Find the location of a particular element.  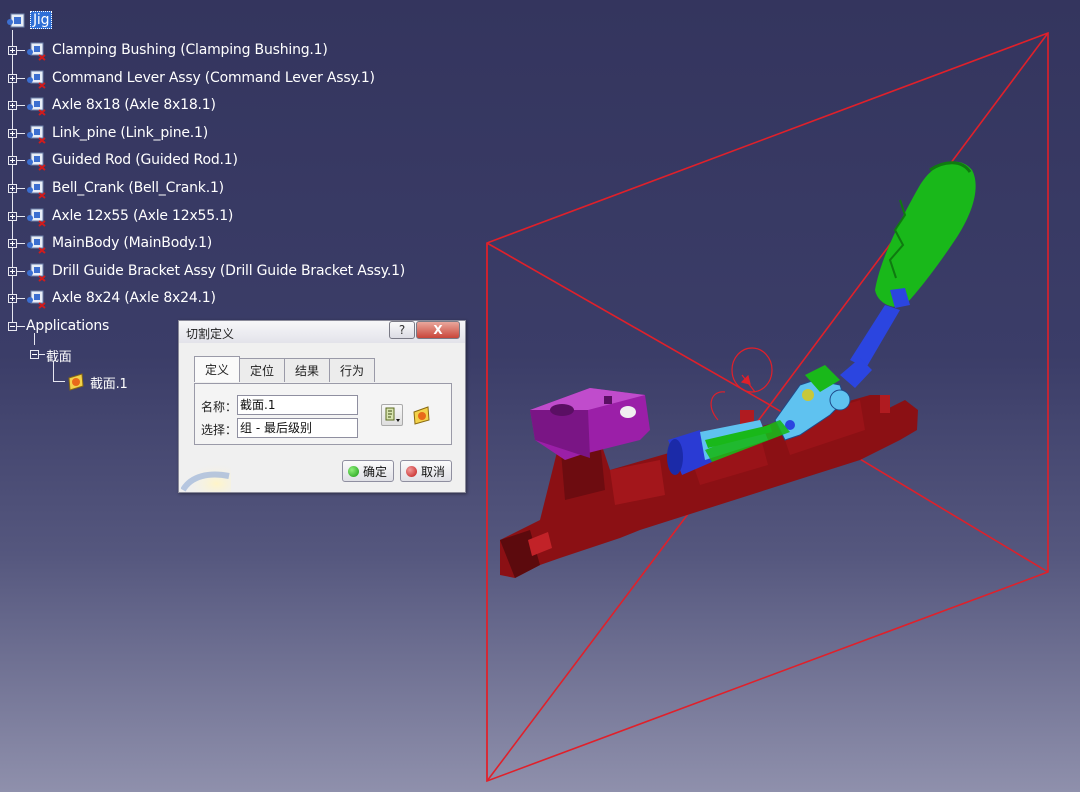

edit-position-button is located at coordinates (422, 415).